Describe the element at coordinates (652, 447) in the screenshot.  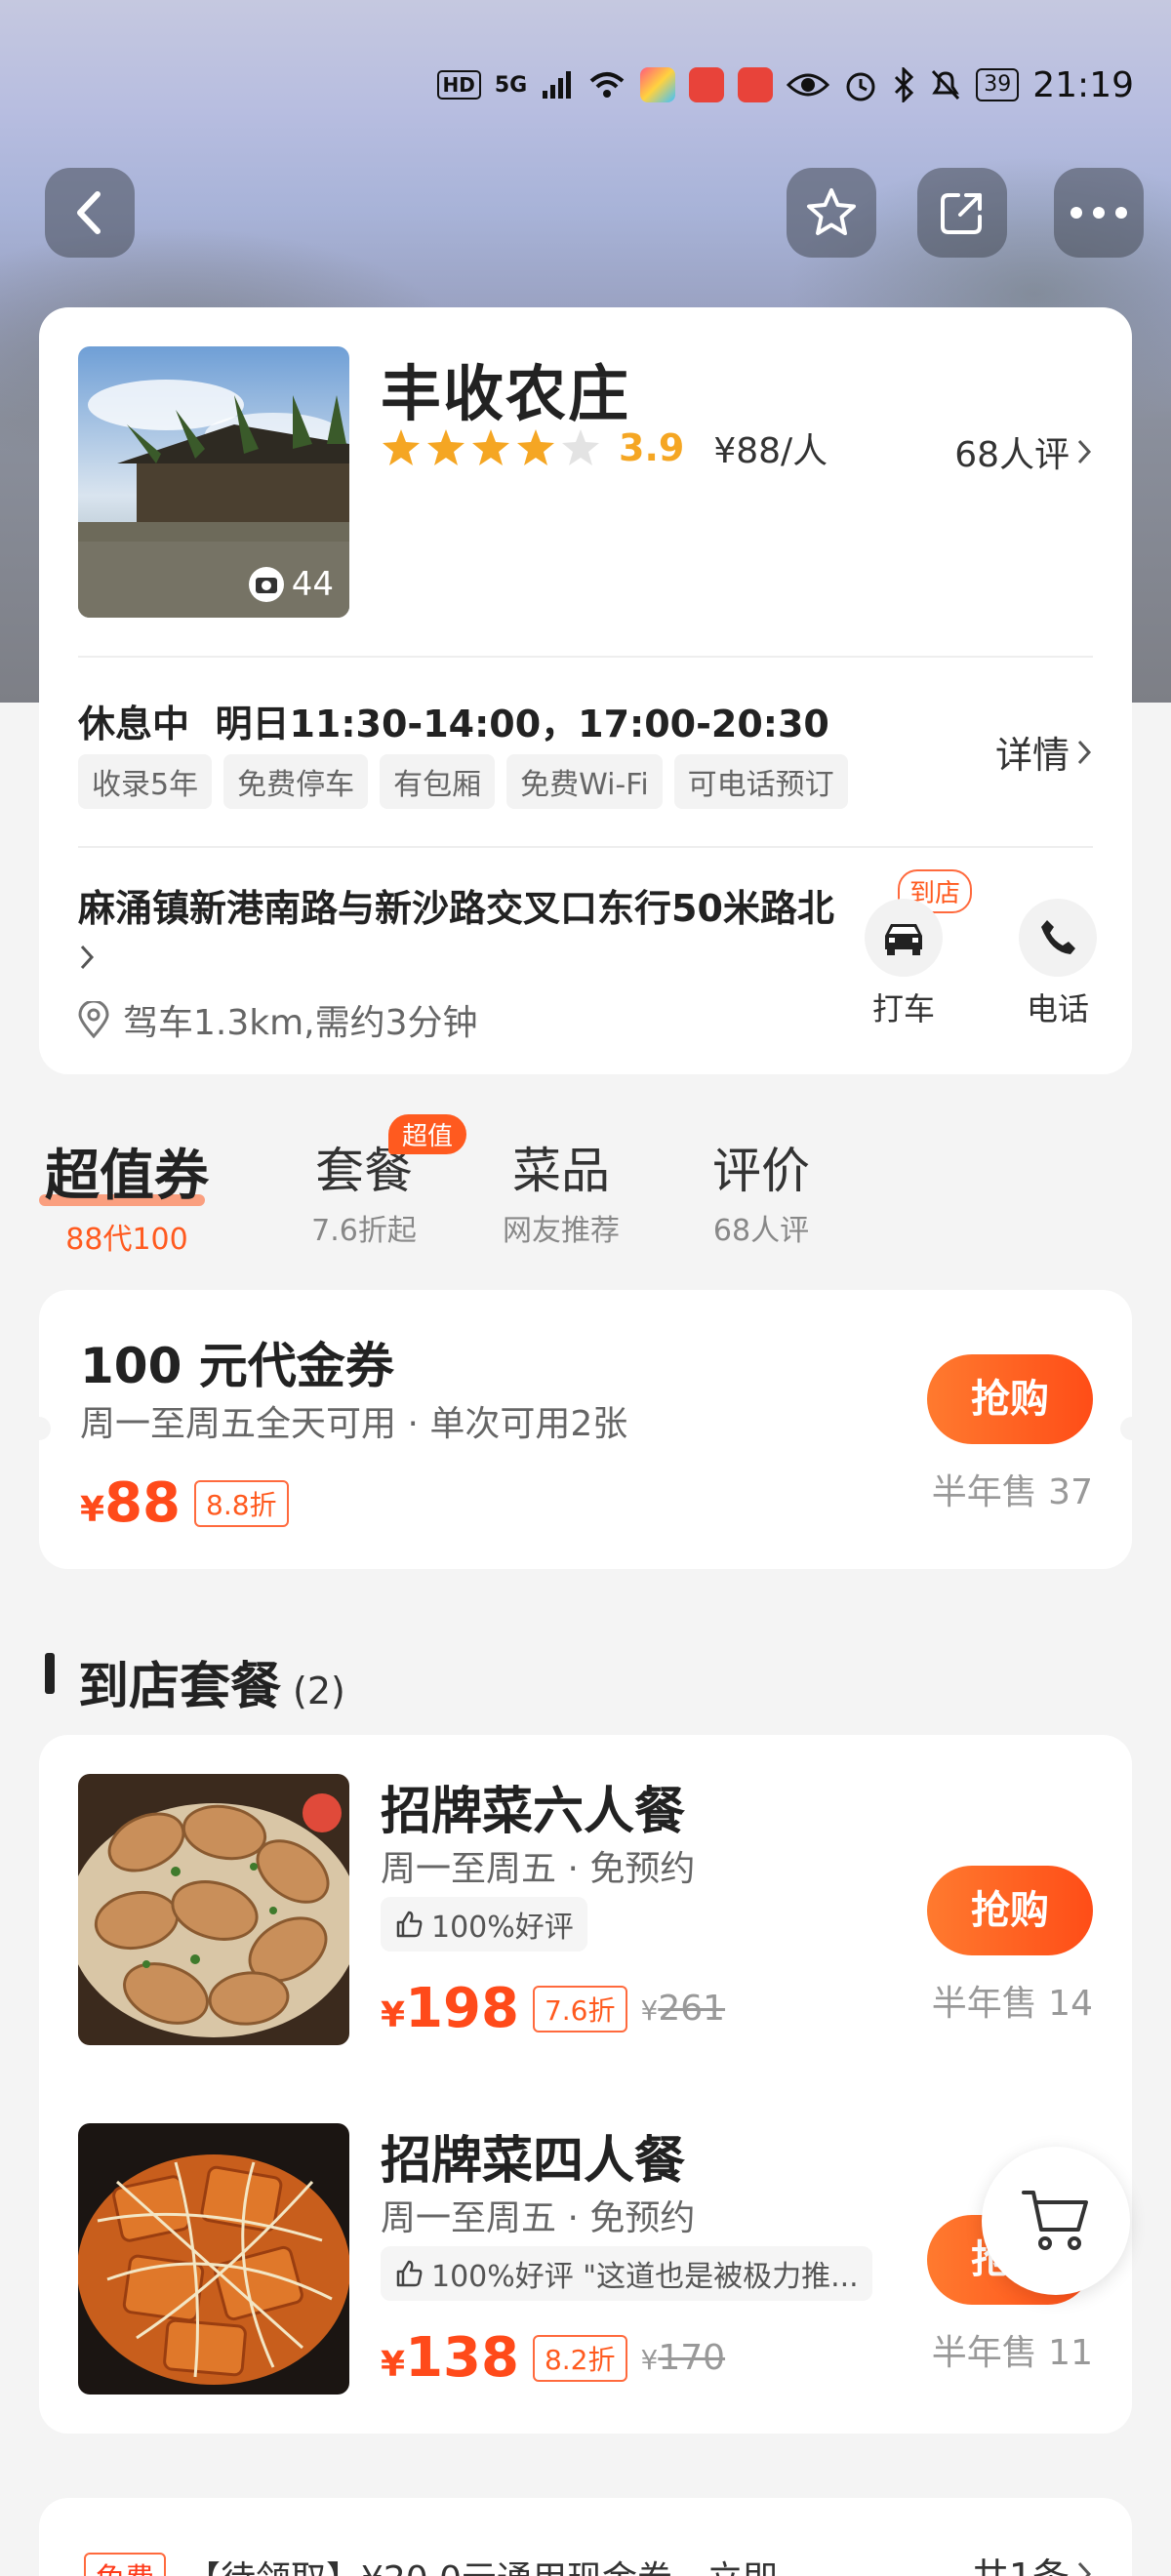
I see `rating-value: 3.9` at that location.